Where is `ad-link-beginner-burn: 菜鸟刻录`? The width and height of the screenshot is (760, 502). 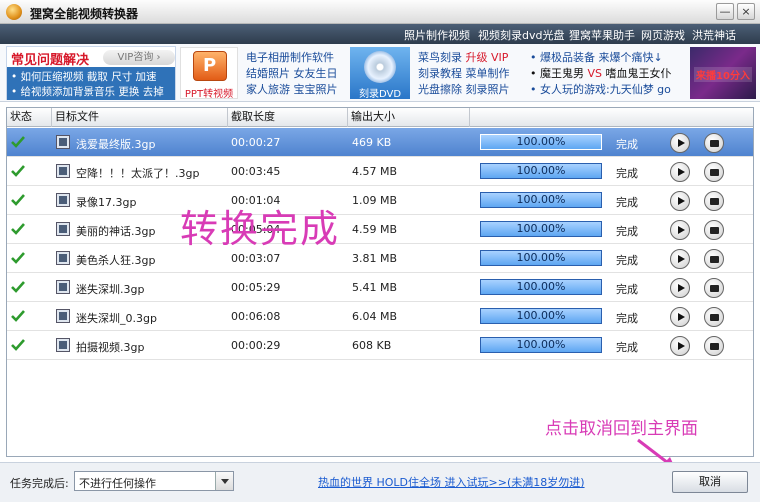 ad-link-beginner-burn: 菜鸟刻录 is located at coordinates (440, 57).